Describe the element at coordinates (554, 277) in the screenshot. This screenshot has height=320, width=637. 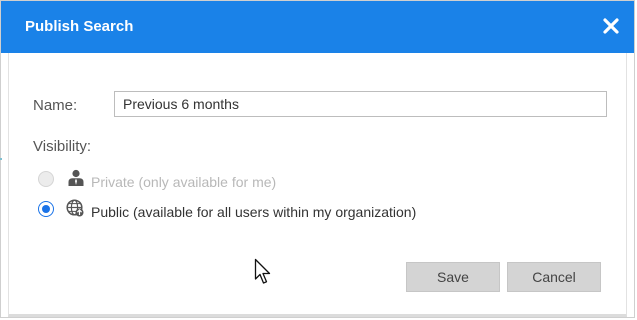
I see `cancel-button: Cancel` at that location.